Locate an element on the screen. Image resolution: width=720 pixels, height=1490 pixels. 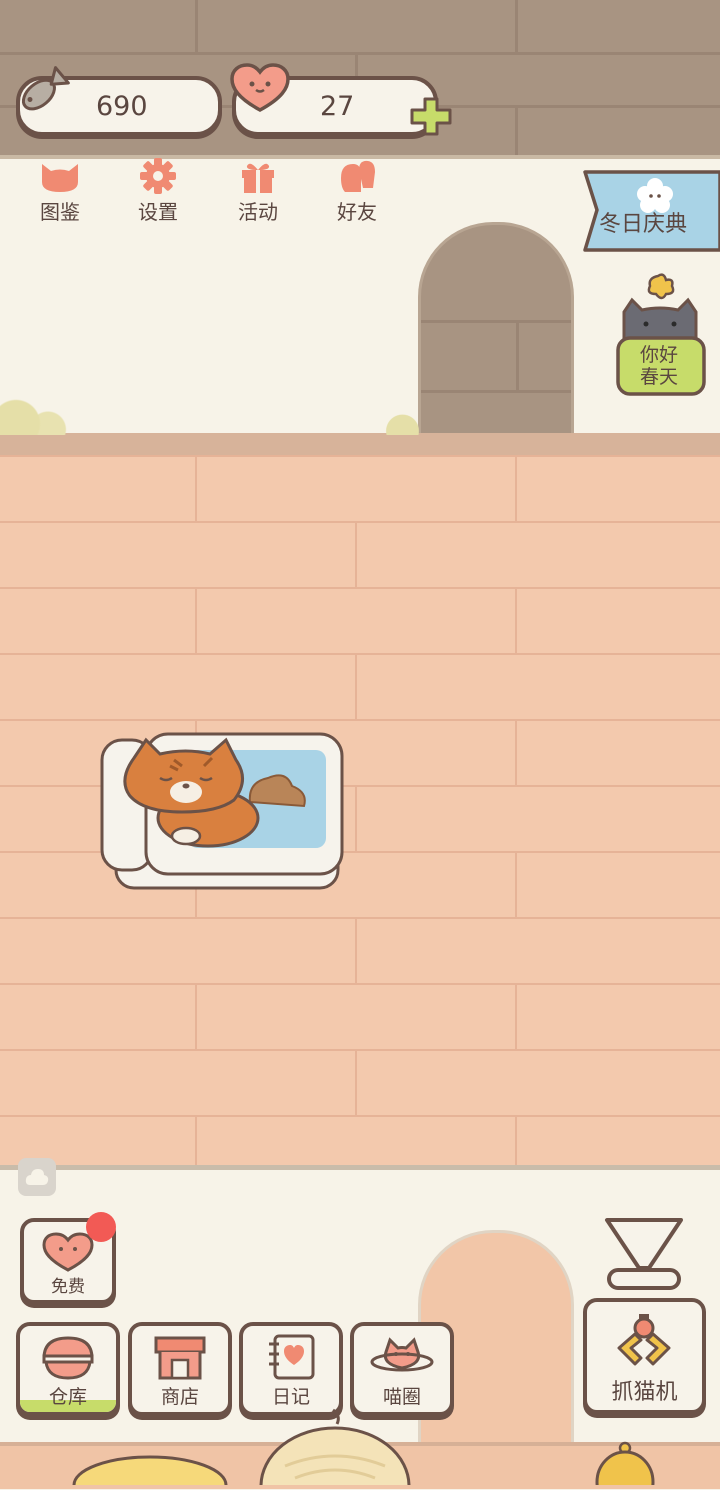
events-button: 活动 is located at coordinates (258, 191).